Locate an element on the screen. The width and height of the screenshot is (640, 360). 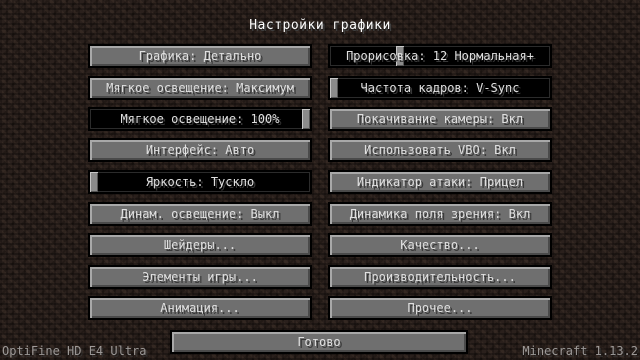
smooth-lighting-button: Мягкое освещение: Максимум is located at coordinates (200, 88).